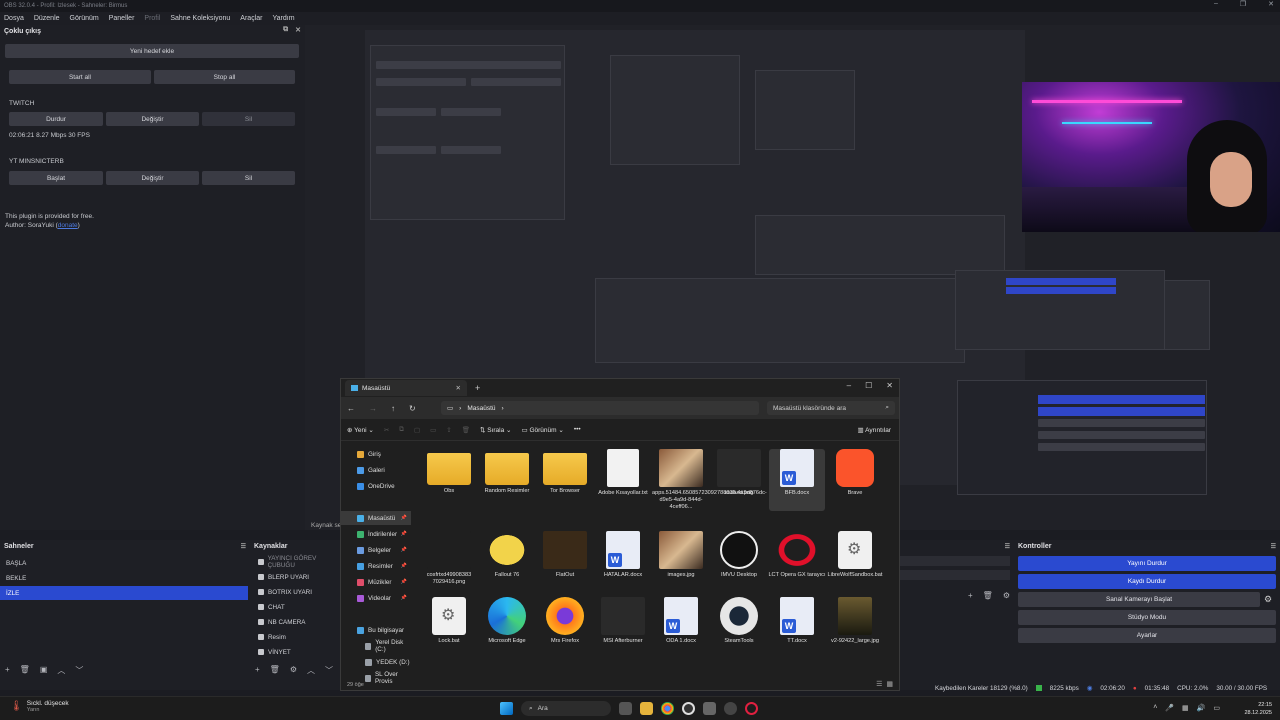  What do you see at coordinates (855, 480) in the screenshot?
I see `file-item: Brave` at bounding box center [855, 480].